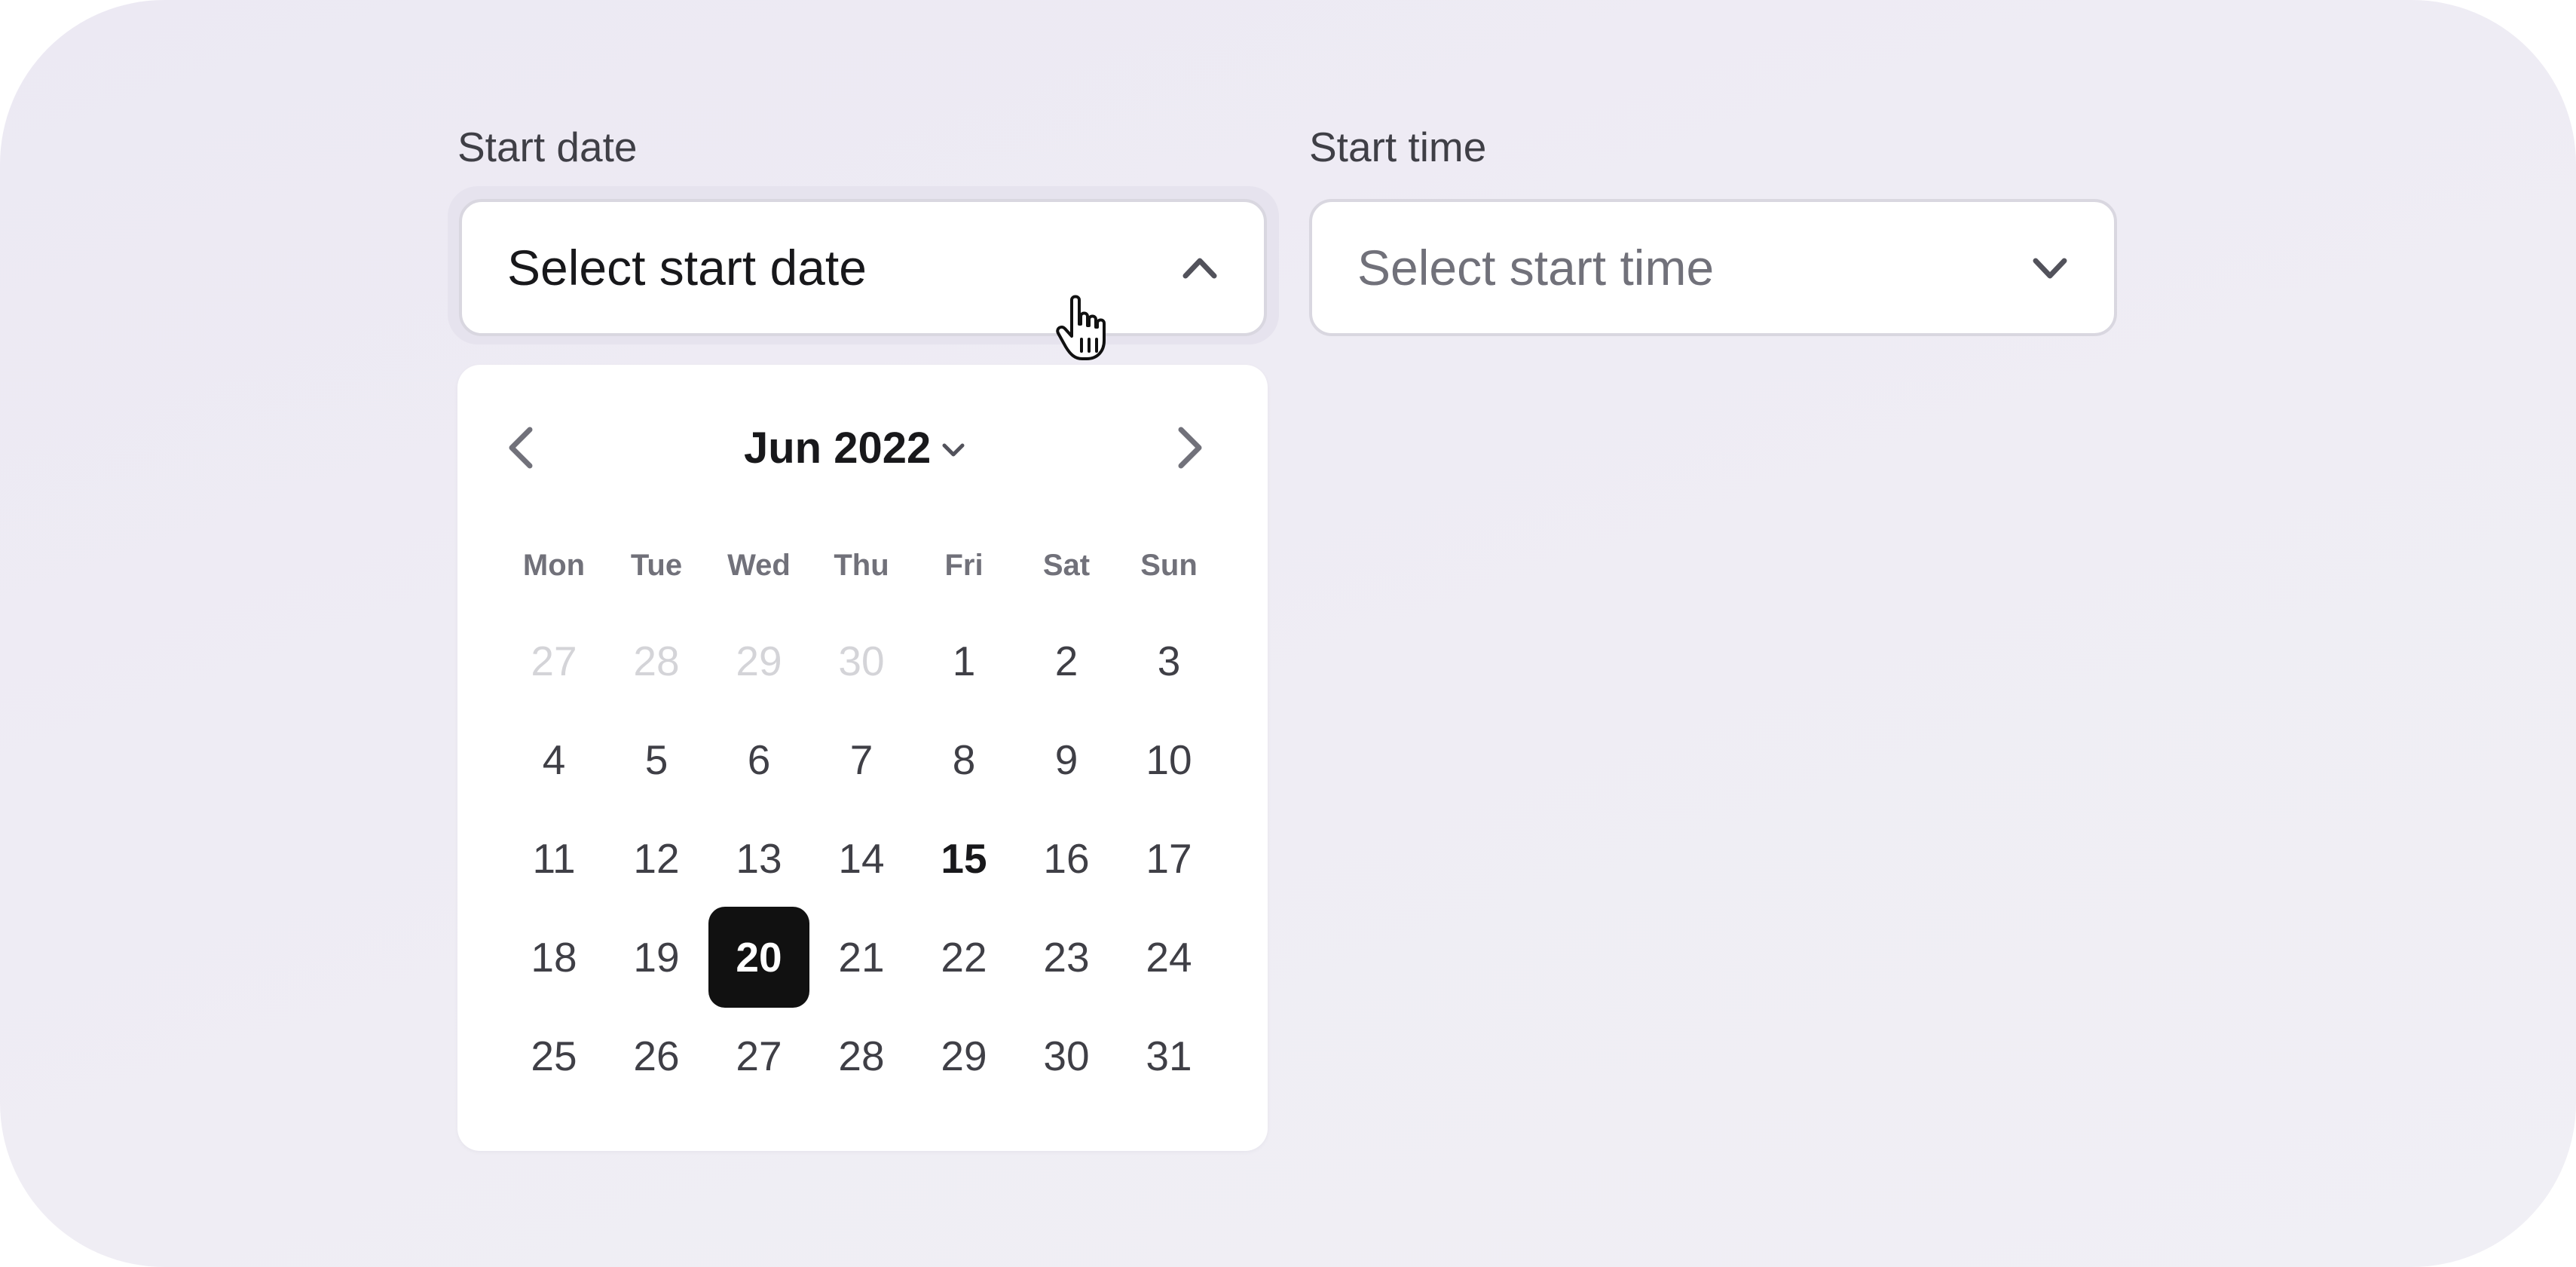  Describe the element at coordinates (1168, 1055) in the screenshot. I see `calendar-day: 31` at that location.